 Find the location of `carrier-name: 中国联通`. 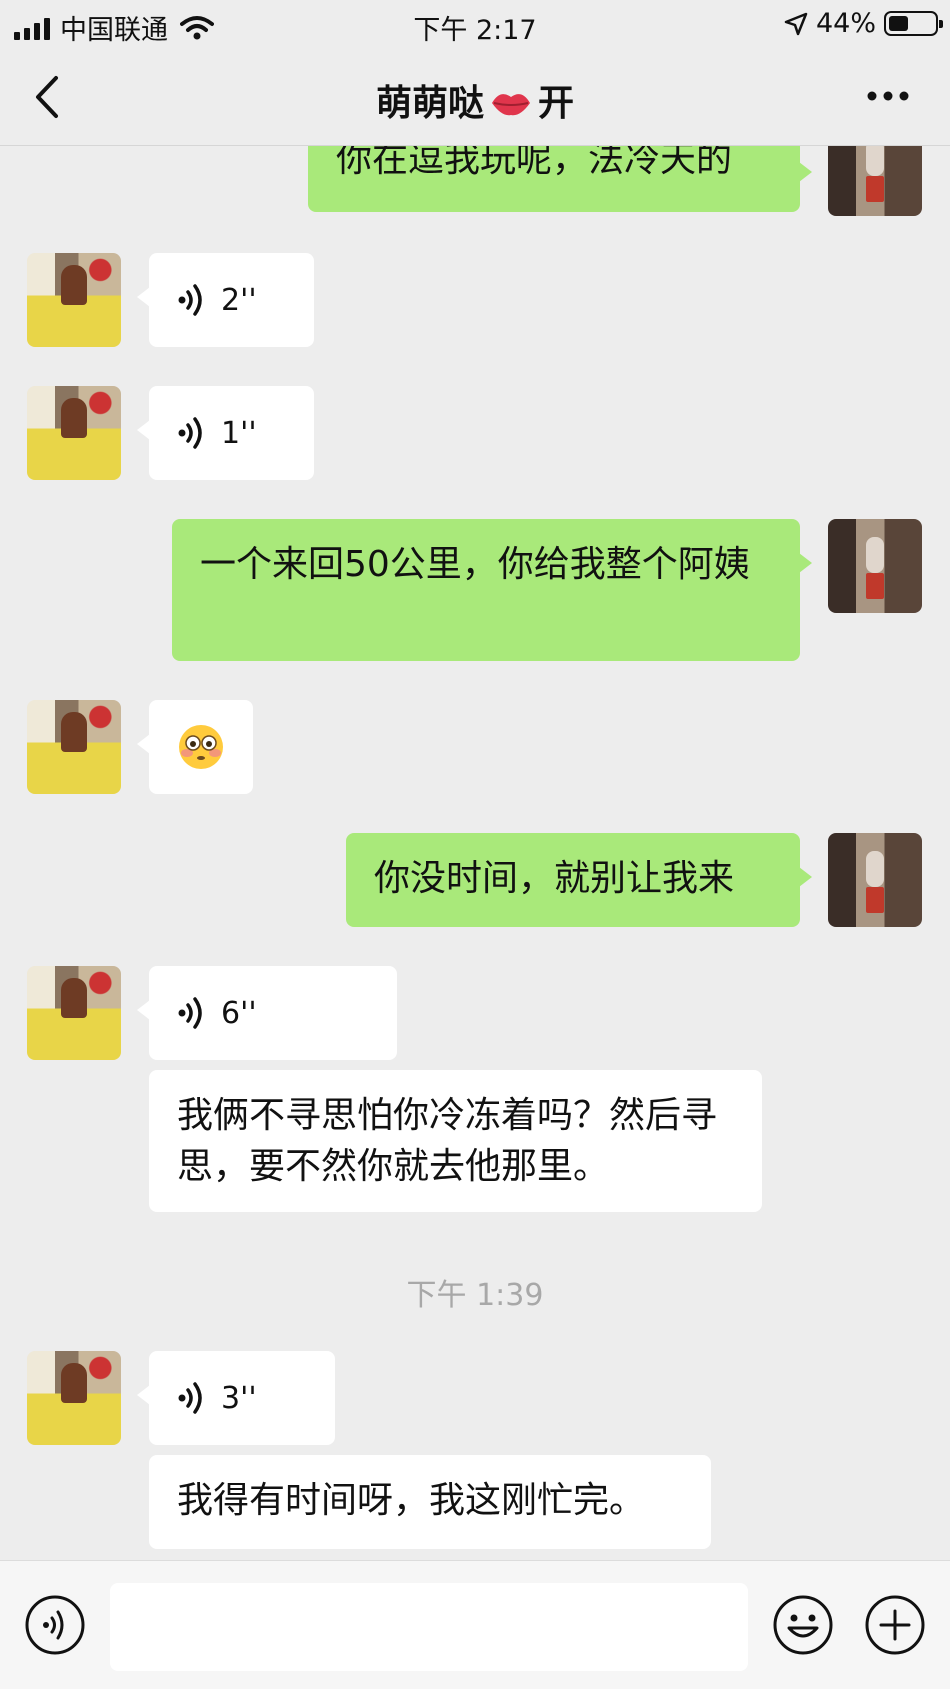

carrier-name: 中国联通 is located at coordinates (114, 30).